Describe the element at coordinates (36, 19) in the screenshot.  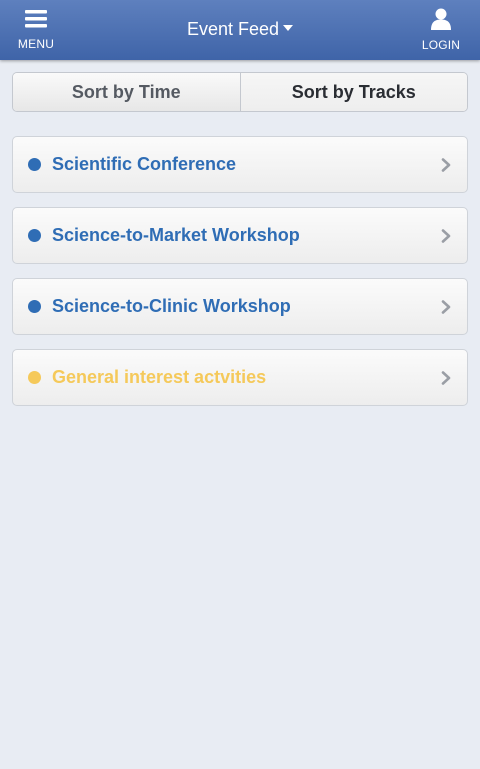
I see `hamburger-icon` at that location.